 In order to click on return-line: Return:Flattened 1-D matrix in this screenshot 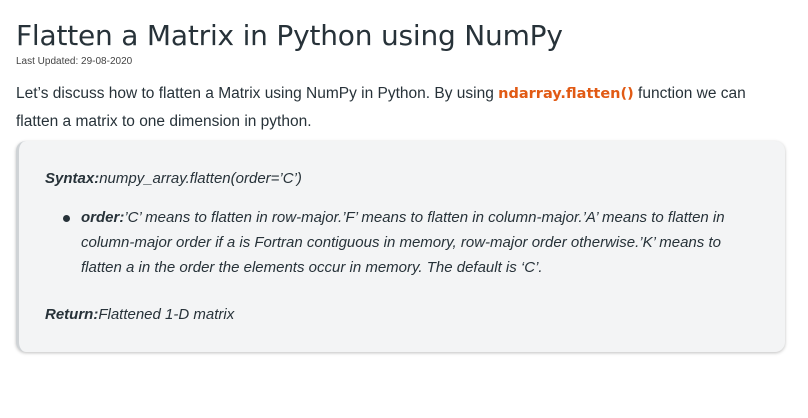, I will do `click(139, 314)`.